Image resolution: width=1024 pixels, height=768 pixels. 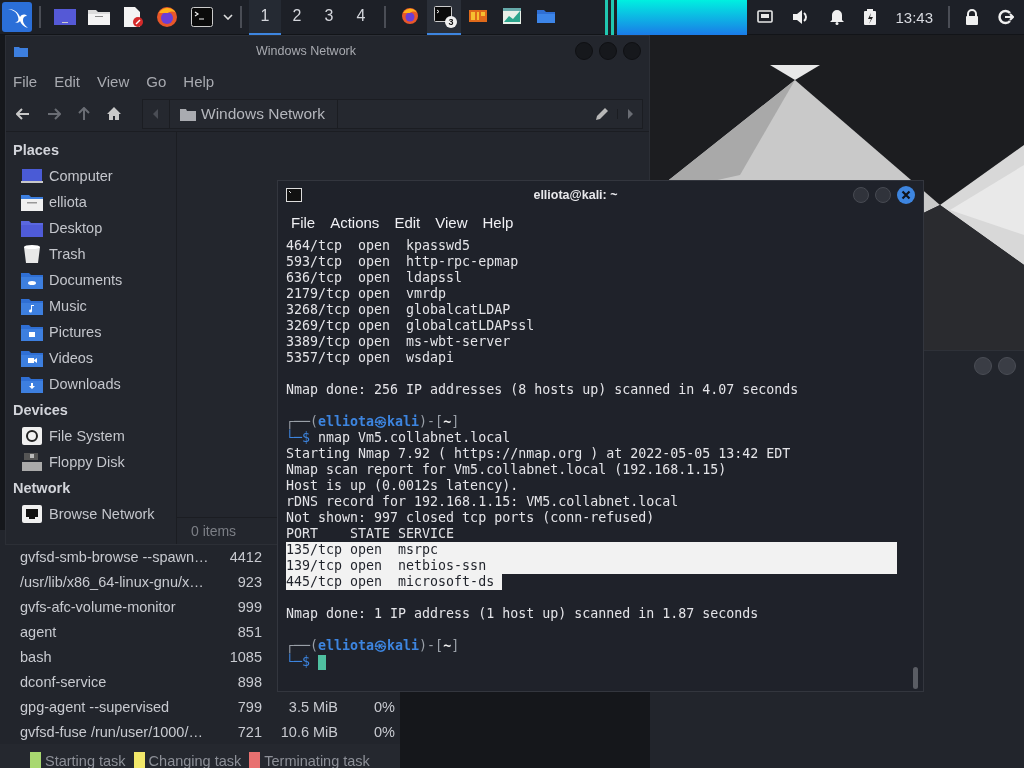 I want to click on terminal-output: 5357/tcp open wsdapi, so click(x=370, y=358).